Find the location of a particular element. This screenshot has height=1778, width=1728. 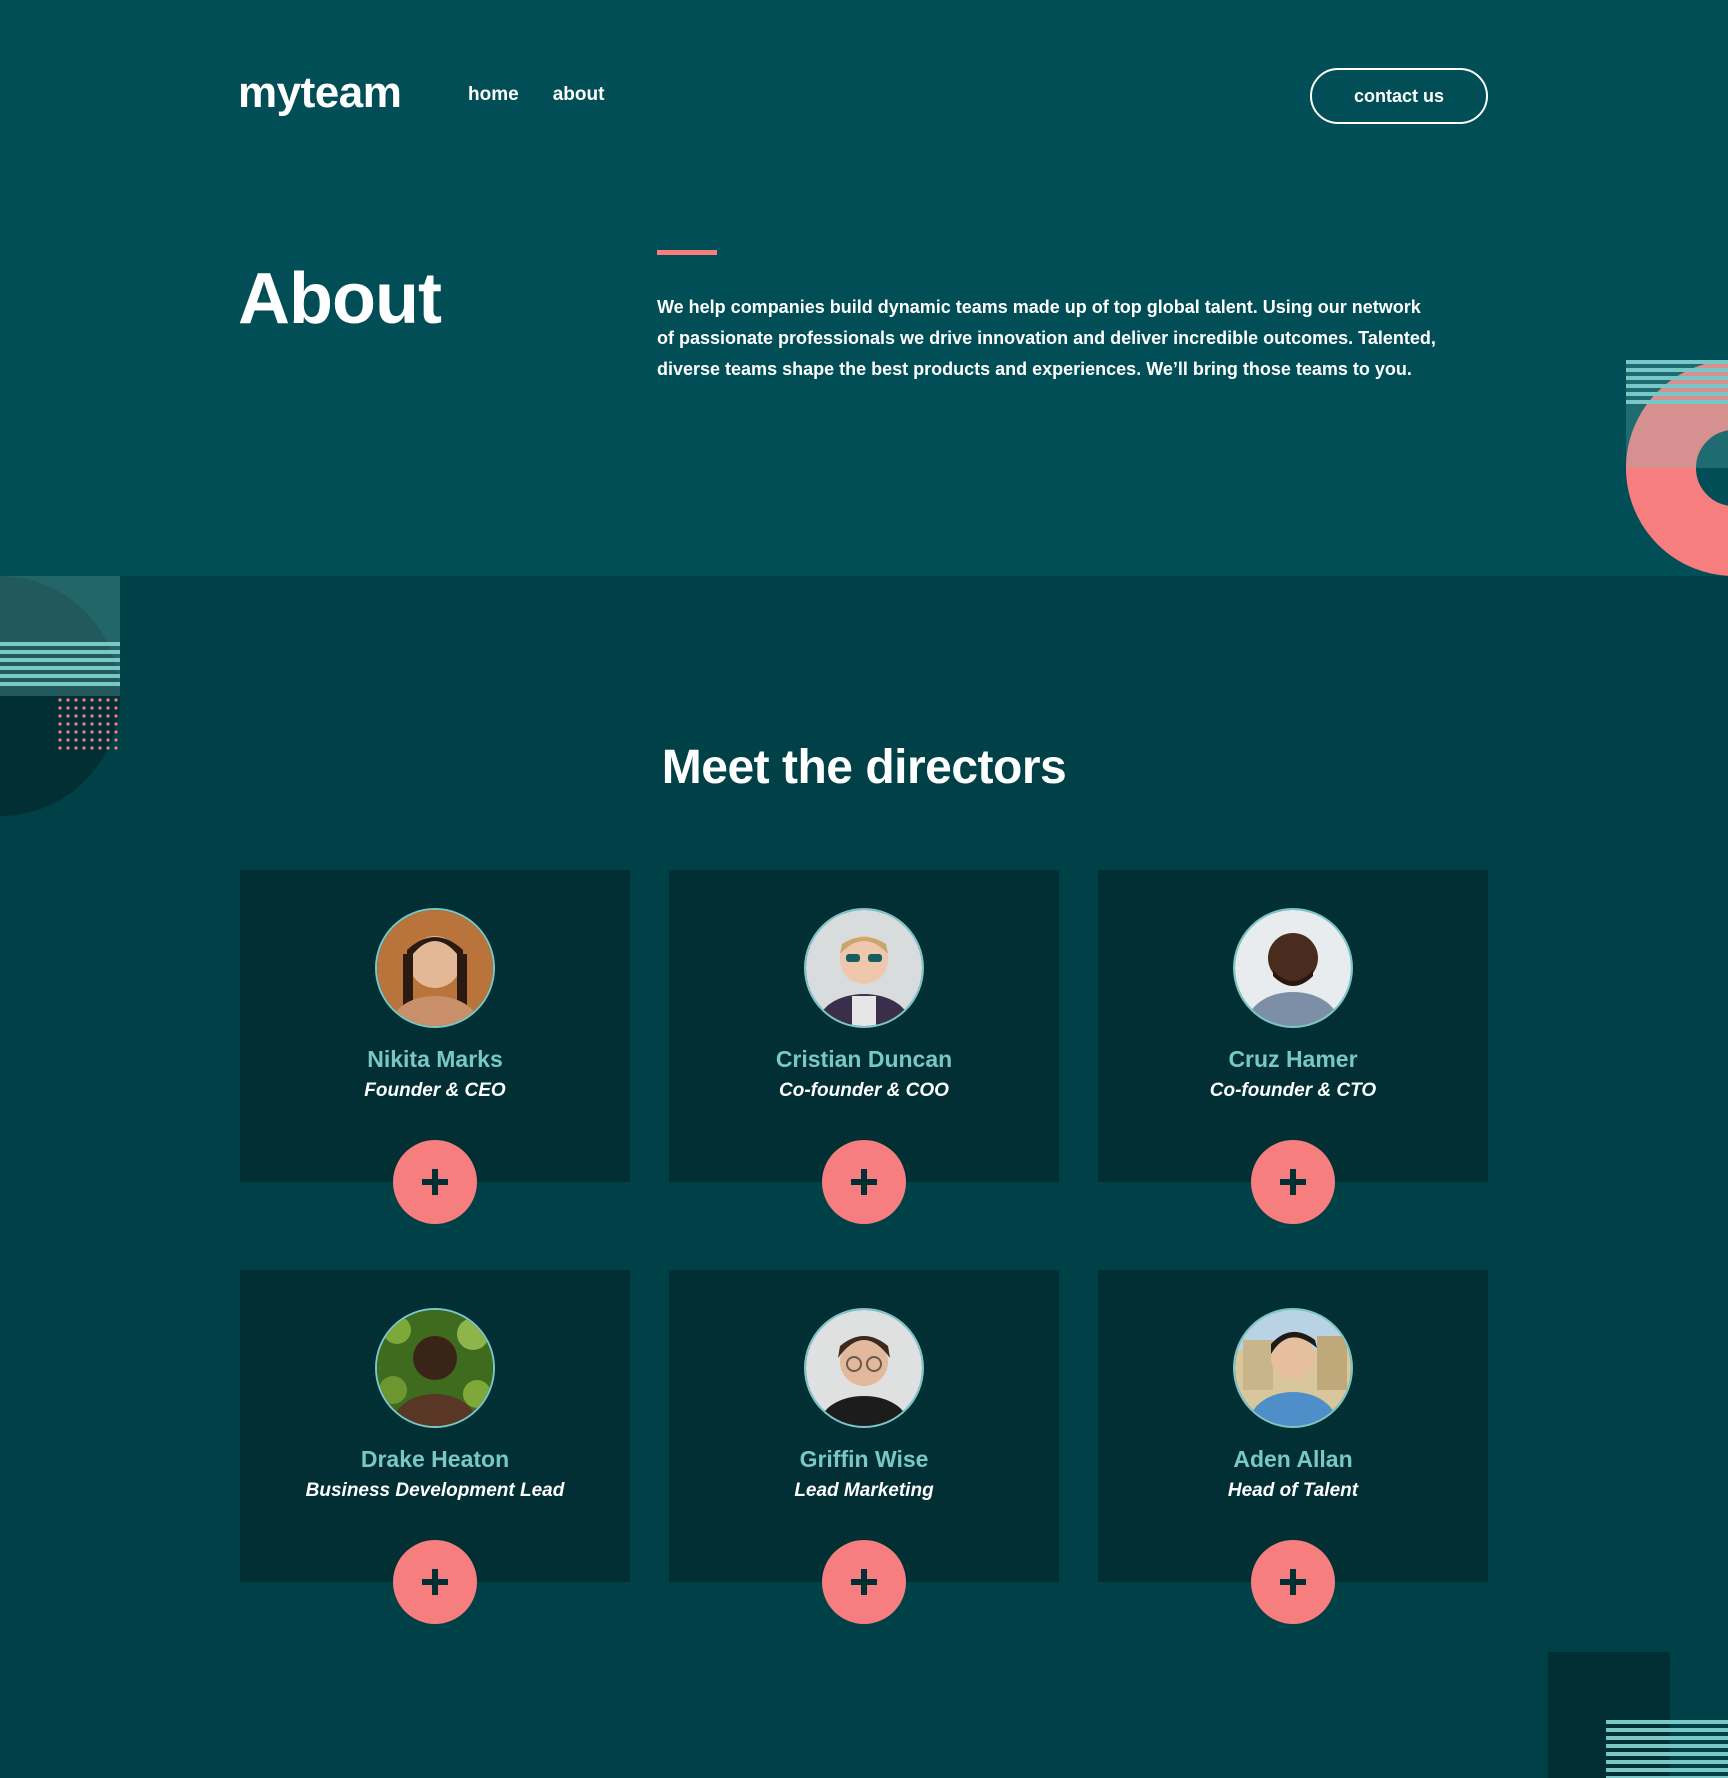

nav-about-link: about is located at coordinates (579, 95).